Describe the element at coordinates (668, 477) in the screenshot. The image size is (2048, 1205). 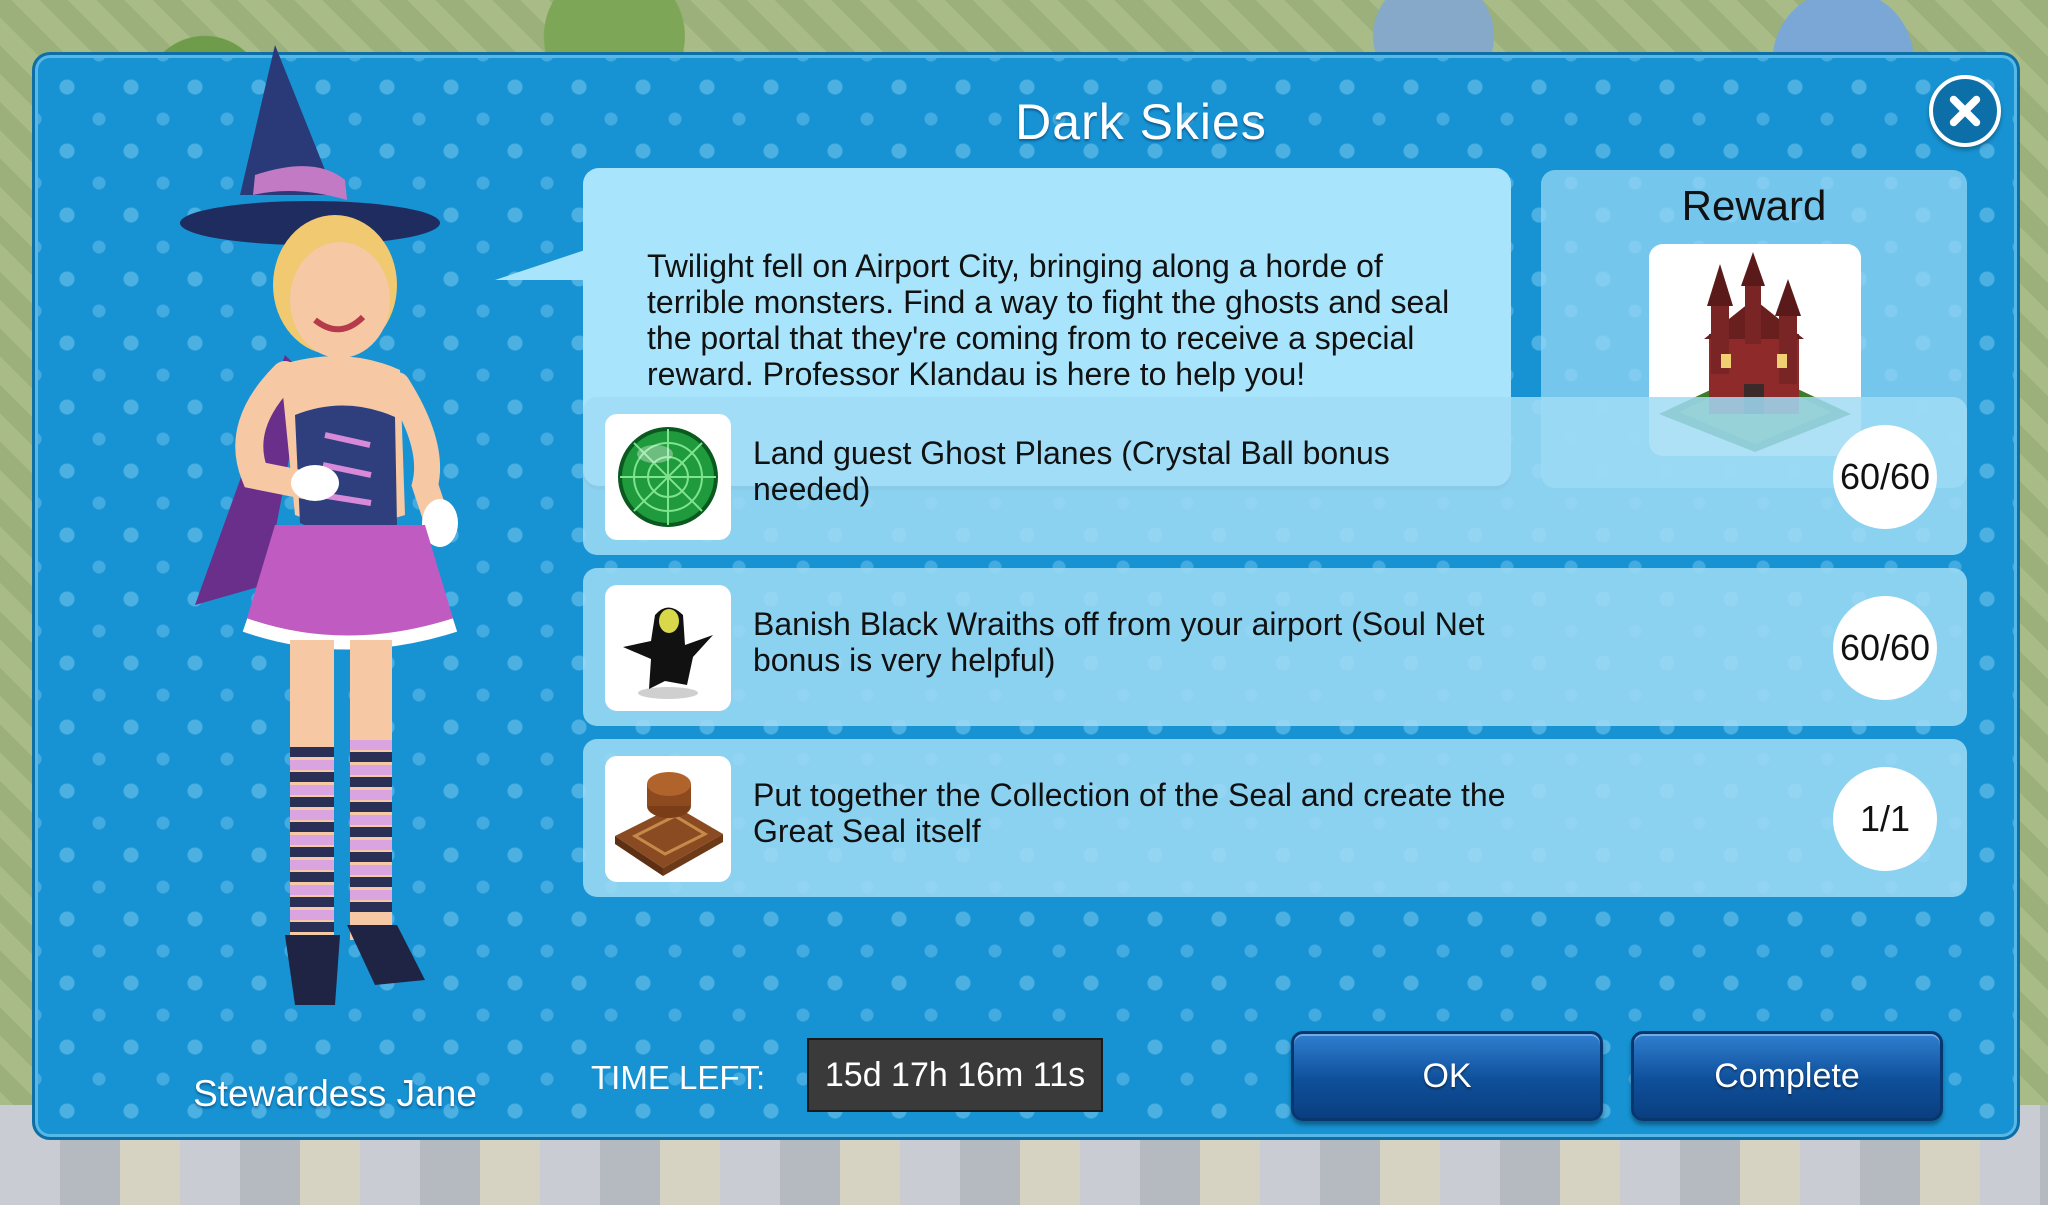
I see `crystal-ball-radar-icon` at that location.